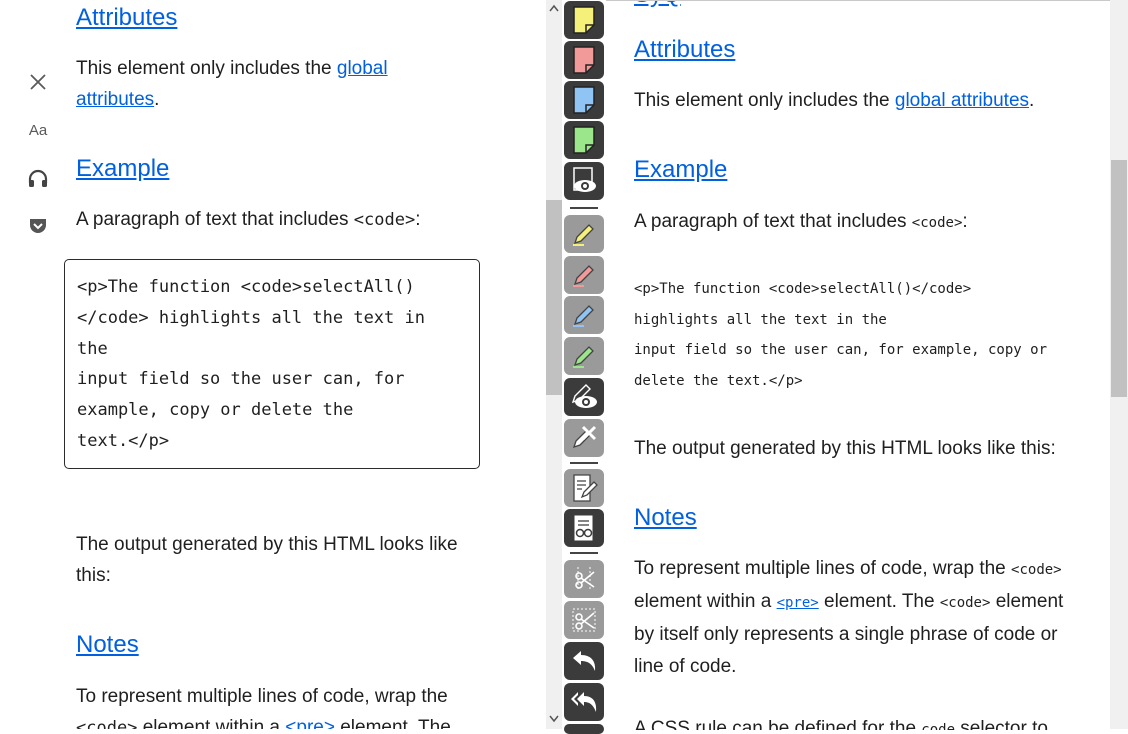 Image resolution: width=1128 pixels, height=734 pixels. I want to click on show-notes-button, so click(584, 181).